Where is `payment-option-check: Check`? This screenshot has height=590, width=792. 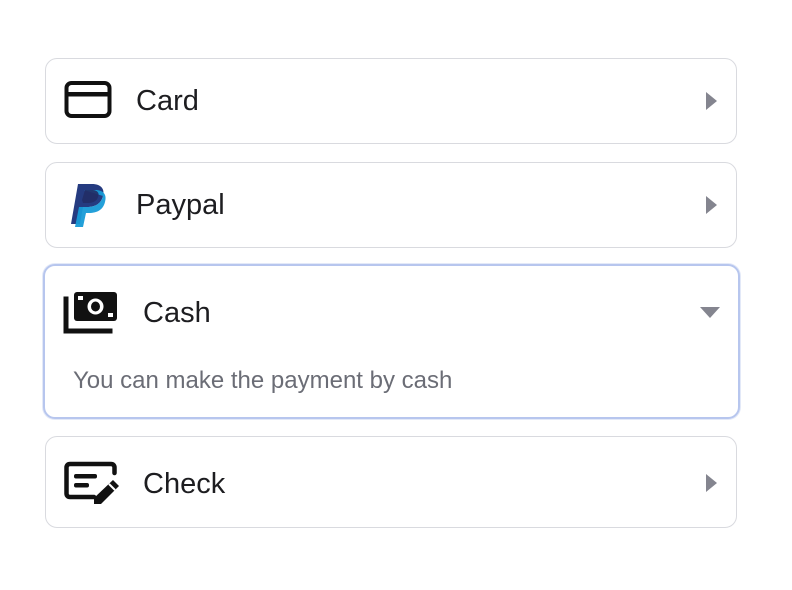
payment-option-check: Check is located at coordinates (391, 482).